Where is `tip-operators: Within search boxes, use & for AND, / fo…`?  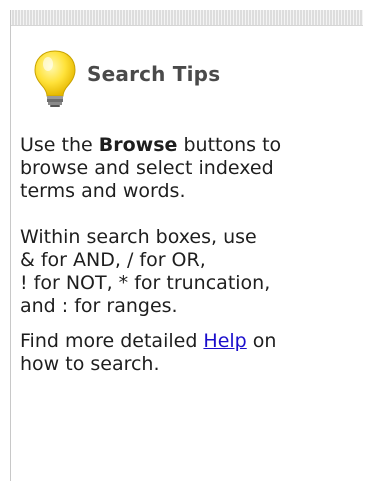
tip-operators: Within search boxes, use & for AND, / fo… is located at coordinates (145, 271).